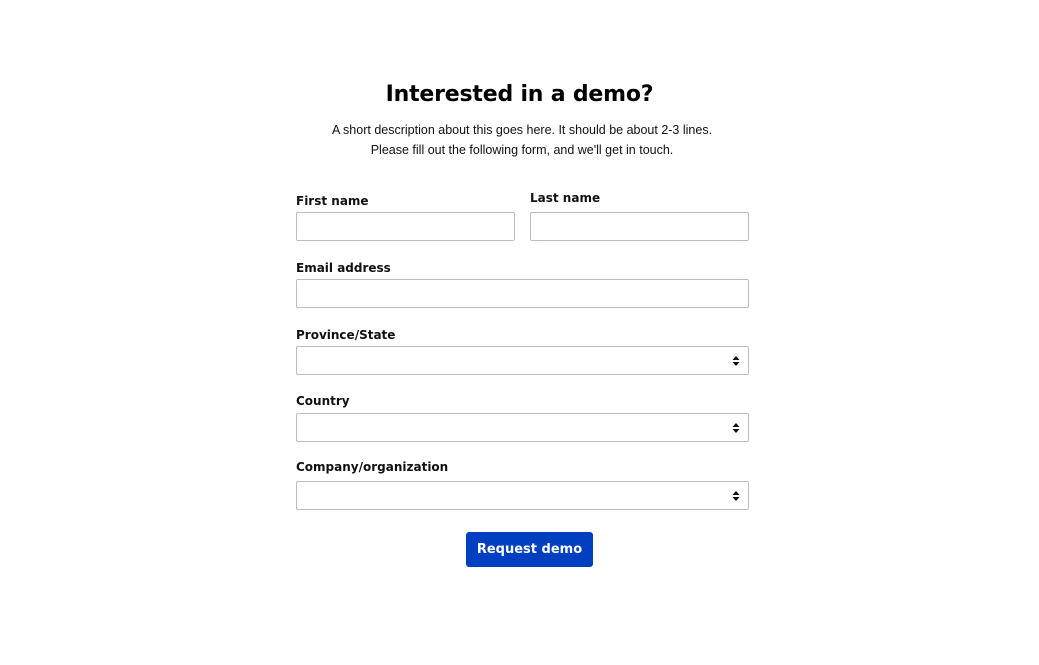  What do you see at coordinates (346, 335) in the screenshot?
I see `province-label: Province/State` at bounding box center [346, 335].